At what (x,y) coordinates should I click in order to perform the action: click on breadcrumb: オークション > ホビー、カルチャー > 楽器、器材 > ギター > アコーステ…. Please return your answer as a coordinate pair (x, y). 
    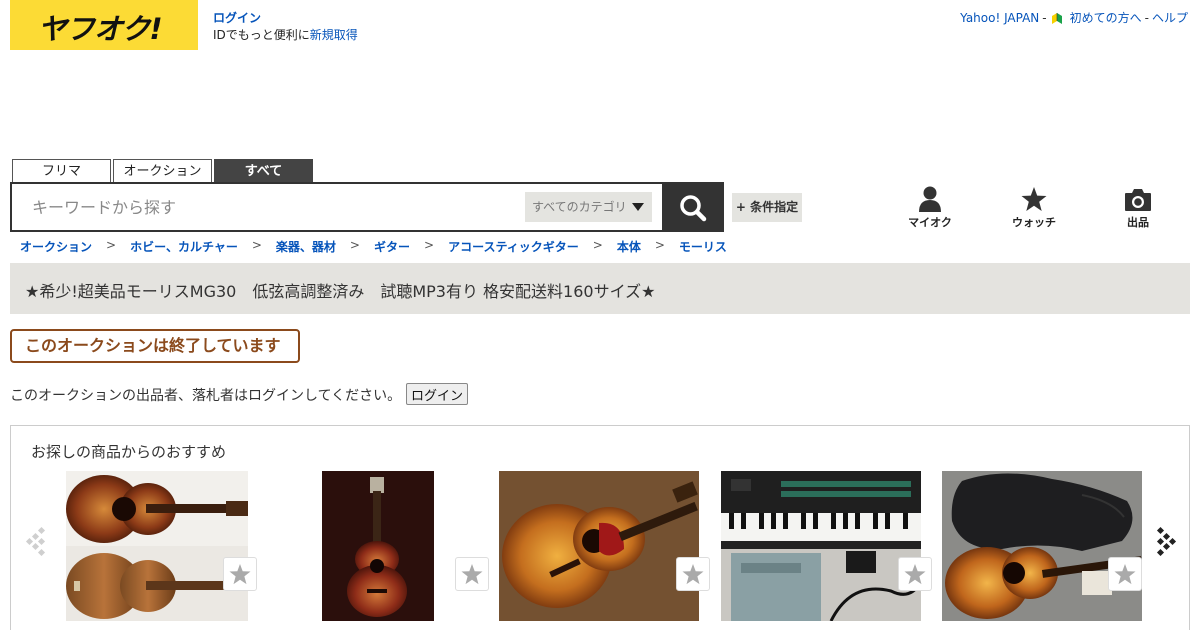
    Looking at the image, I should click on (373, 246).